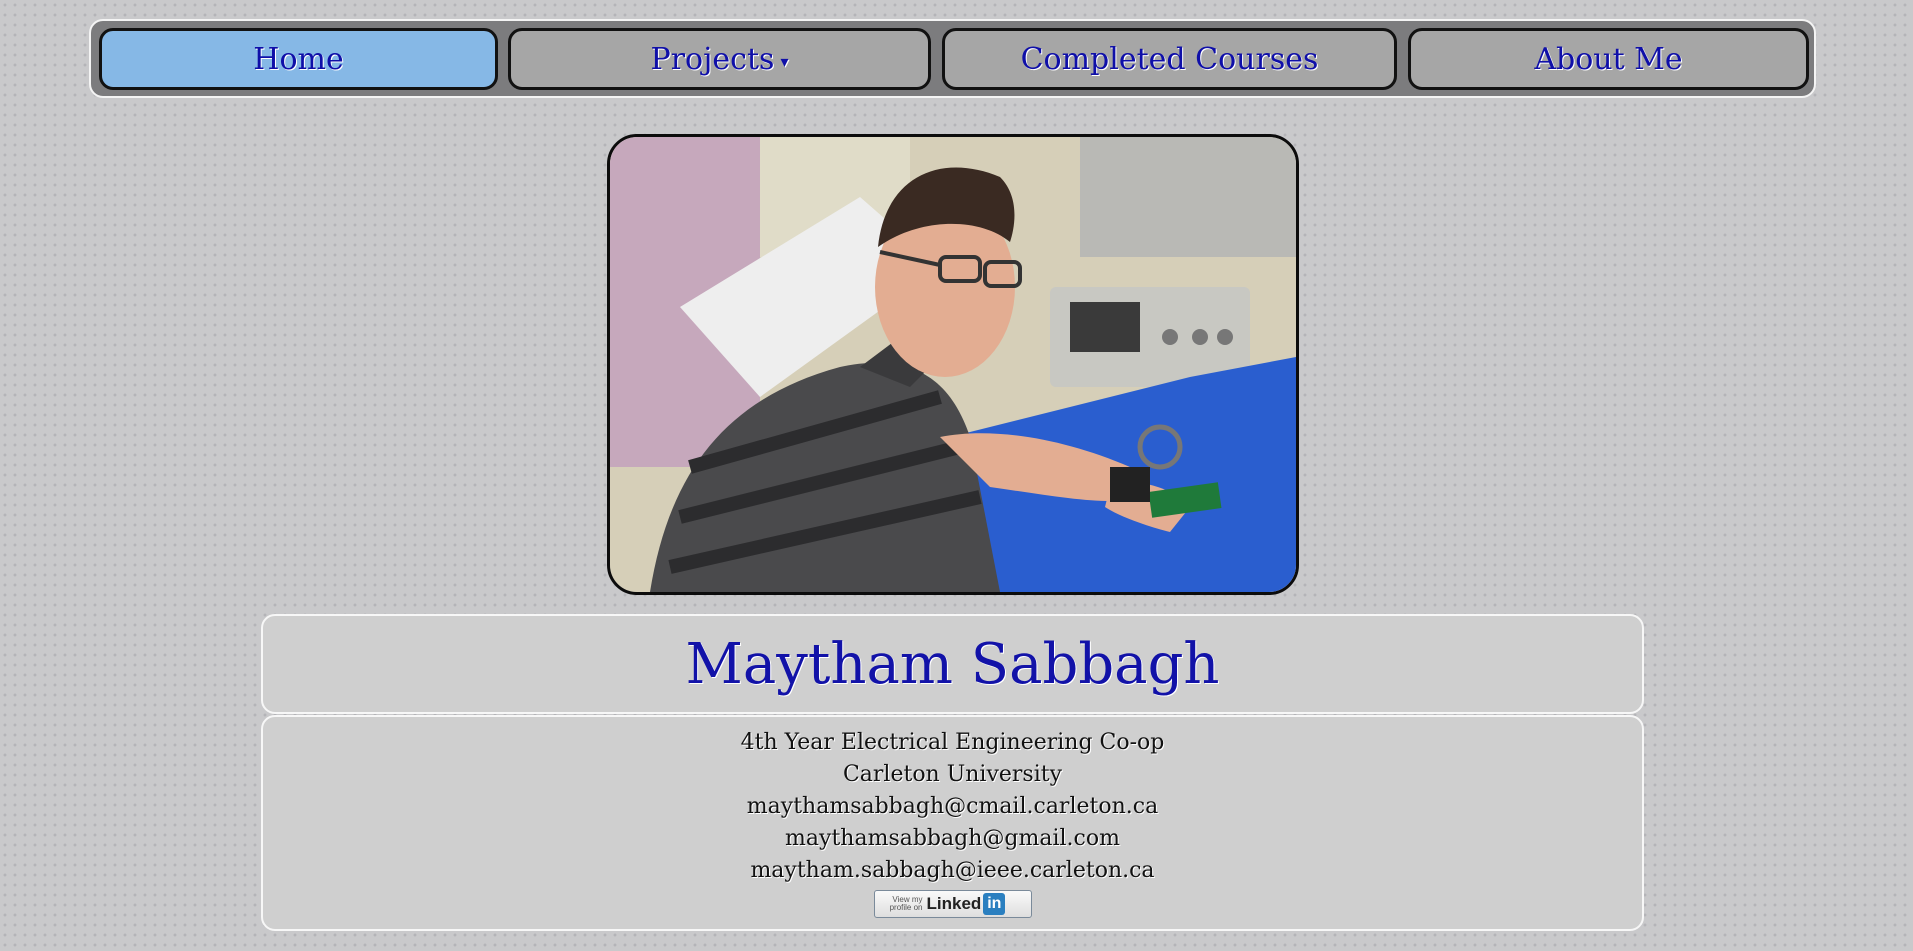 The width and height of the screenshot is (1913, 951). I want to click on linkedin-logo-text: Linked, so click(954, 903).